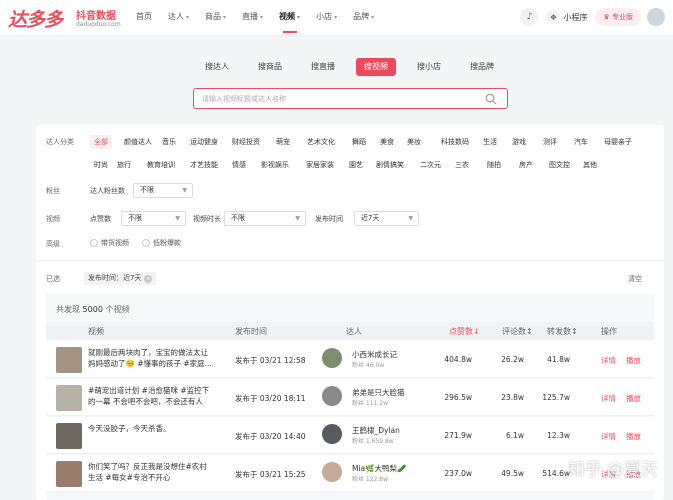 The image size is (673, 500). Describe the element at coordinates (161, 243) in the screenshot. I see `adv-option-2: 低粉爆款` at that location.